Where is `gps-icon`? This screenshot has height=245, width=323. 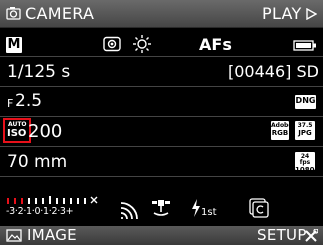 gps-icon is located at coordinates (161, 207).